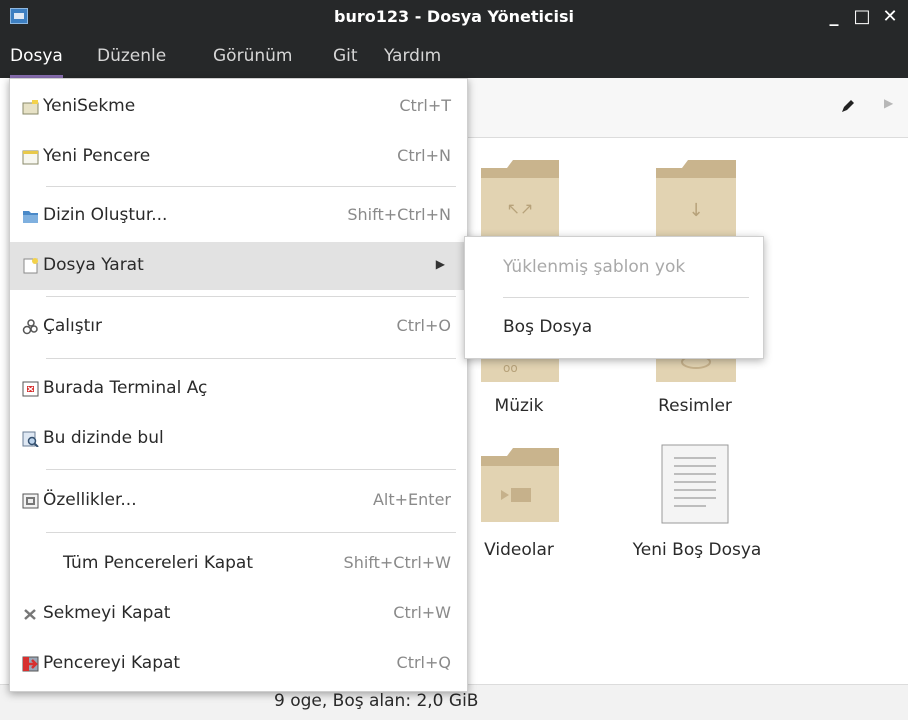  Describe the element at coordinates (30, 389) in the screenshot. I see `terminal-icon` at that location.